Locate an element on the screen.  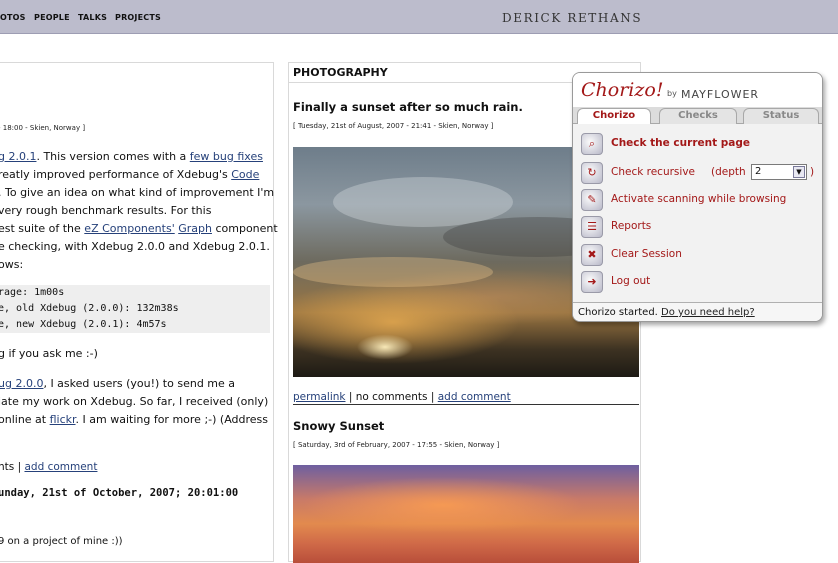
check-recursive-item: ↻ Check recursive (depth 2 ▼ ) is located at coordinates (700, 173).